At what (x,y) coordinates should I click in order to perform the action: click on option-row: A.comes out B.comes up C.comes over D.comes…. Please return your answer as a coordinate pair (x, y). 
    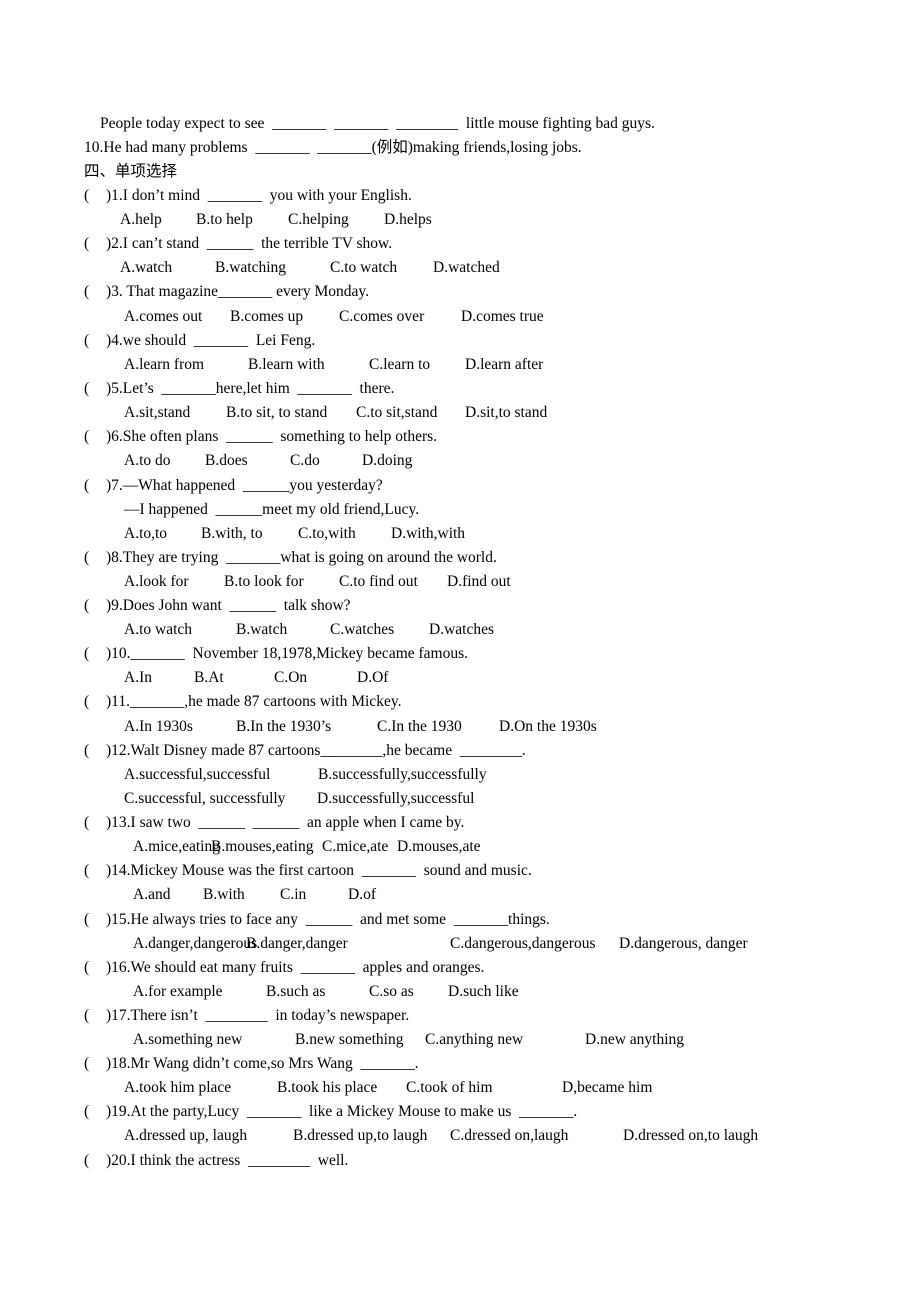
    Looking at the image, I should click on (460, 317).